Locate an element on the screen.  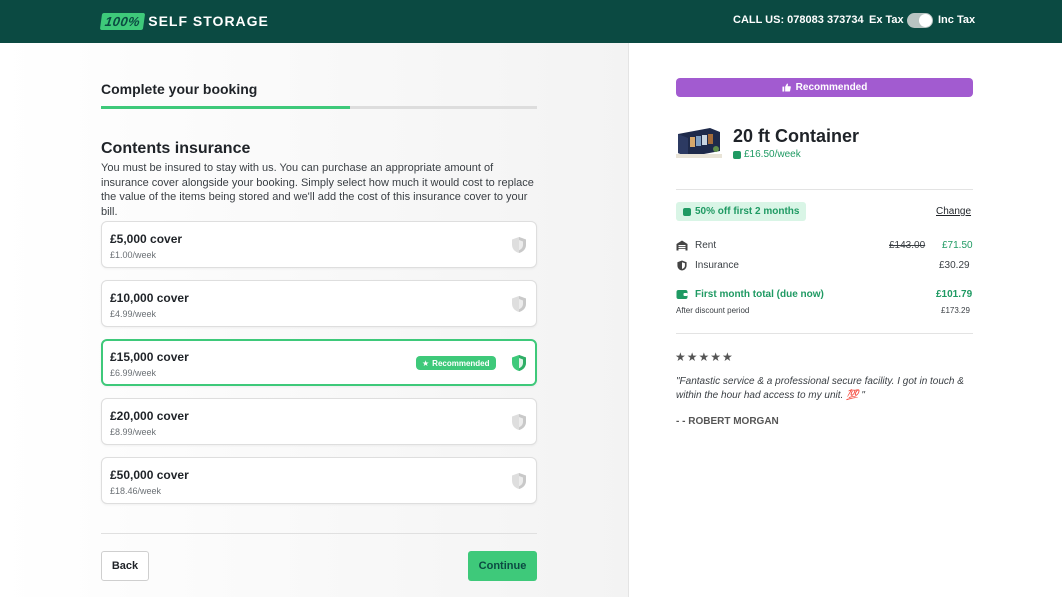
logo: 100% SELF STORAGE is located at coordinates (184, 21).